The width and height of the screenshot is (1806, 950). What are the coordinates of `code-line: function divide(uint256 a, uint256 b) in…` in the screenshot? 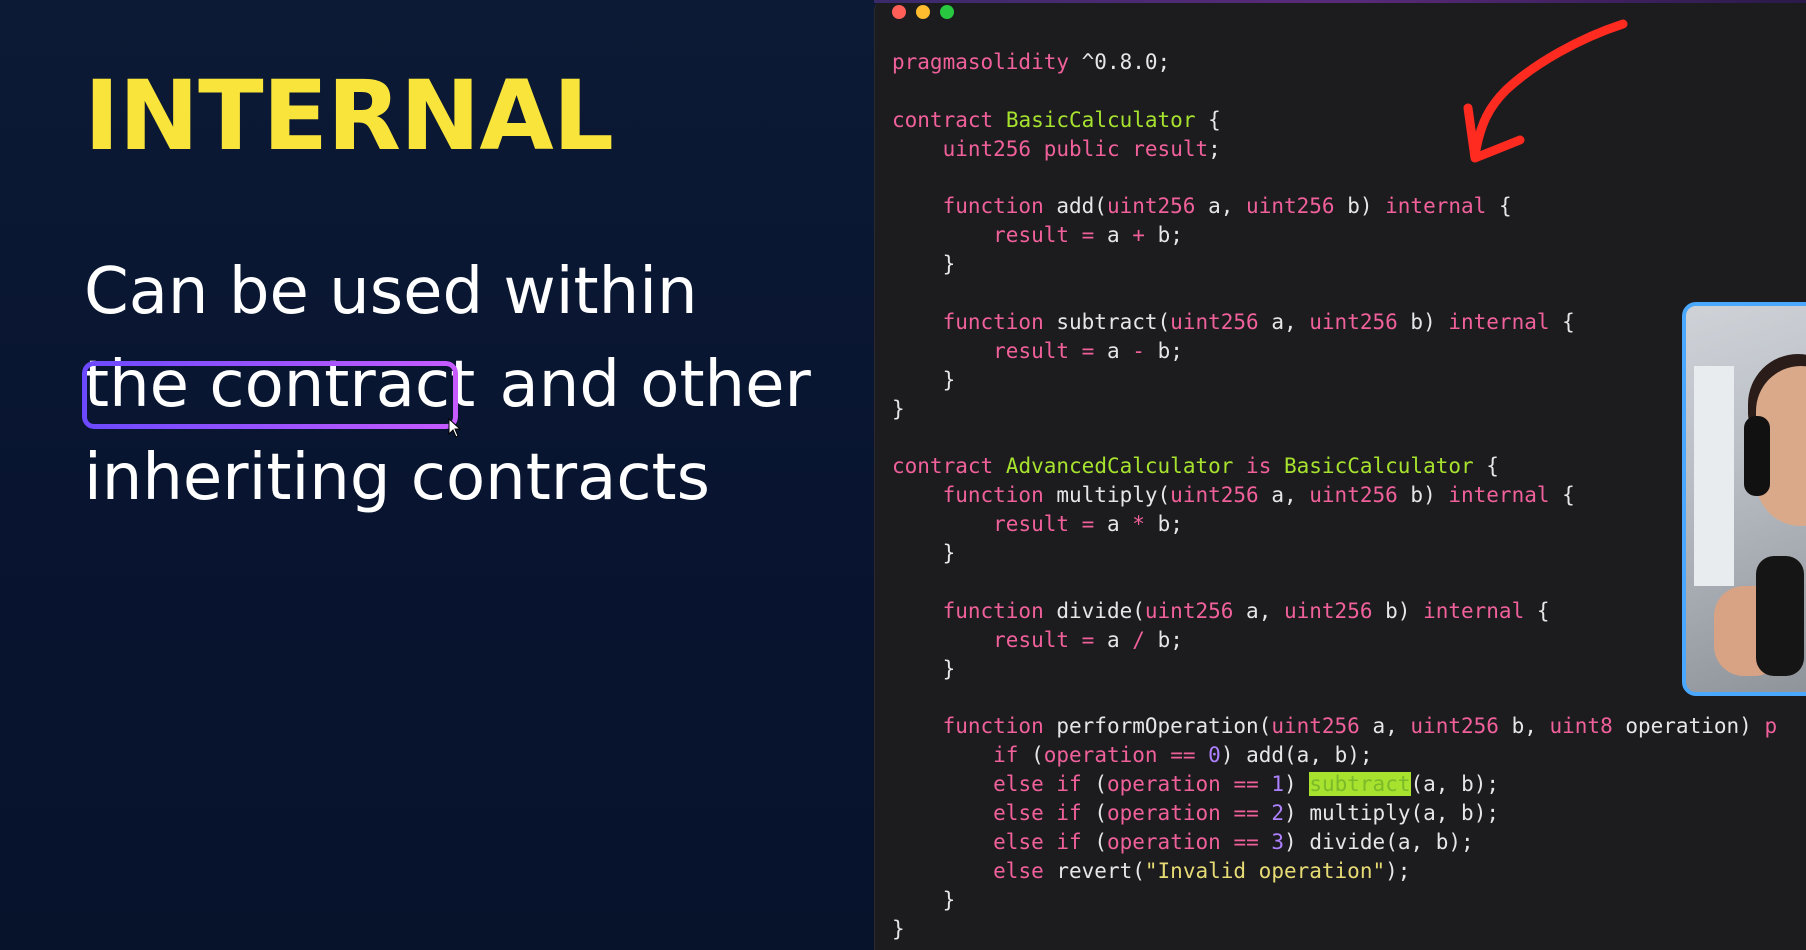 It's located at (1334, 611).